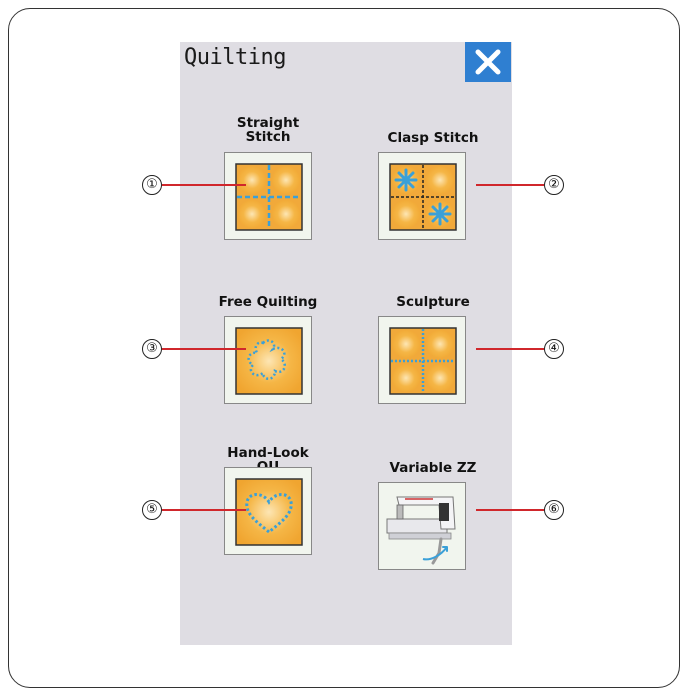 Image resolution: width=683 pixels, height=688 pixels. I want to click on straight-stitch-quilt-icon, so click(269, 197).